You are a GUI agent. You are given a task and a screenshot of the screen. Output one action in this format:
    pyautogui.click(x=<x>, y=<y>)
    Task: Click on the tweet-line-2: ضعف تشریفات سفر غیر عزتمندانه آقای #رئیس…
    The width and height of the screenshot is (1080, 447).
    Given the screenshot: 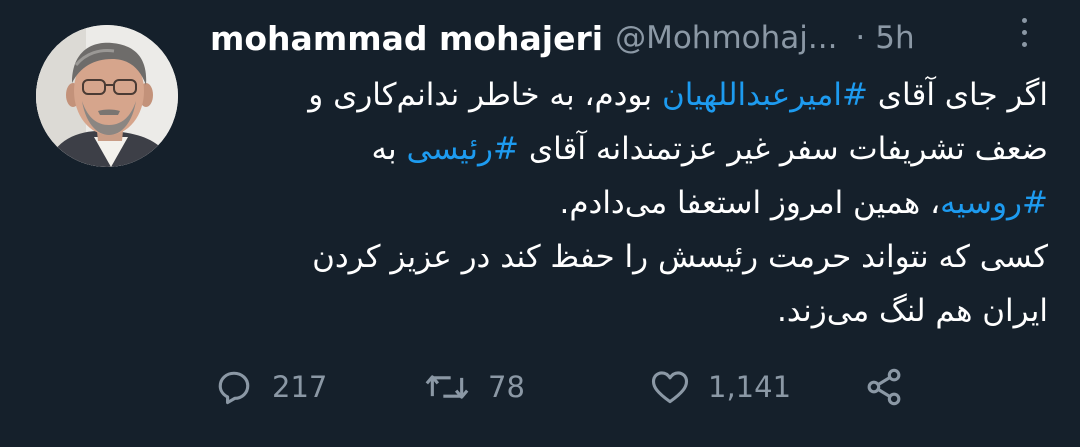 What is the action you would take?
    pyautogui.click(x=629, y=149)
    